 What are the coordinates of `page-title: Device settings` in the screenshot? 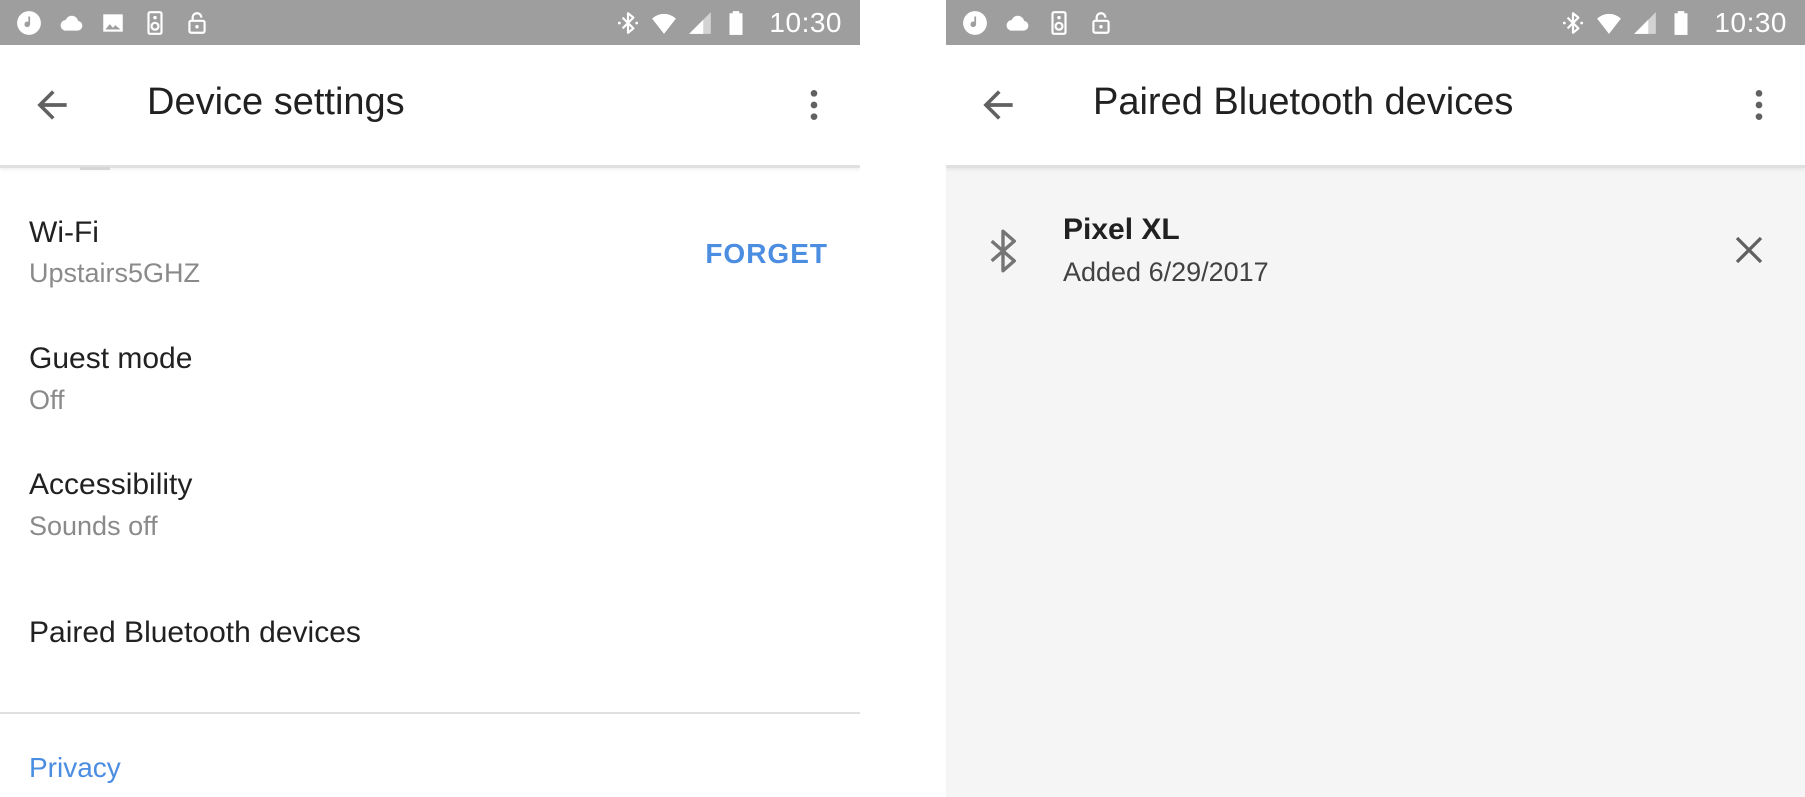 It's located at (276, 102).